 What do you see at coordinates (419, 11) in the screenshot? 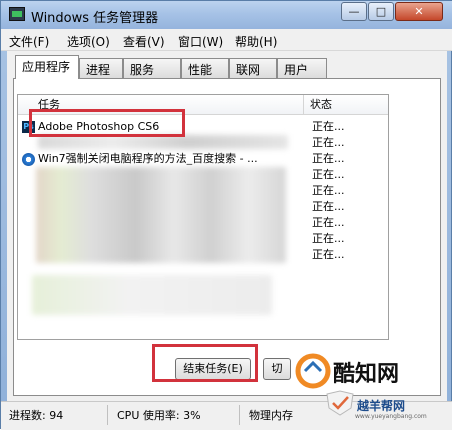
I see `close-button: ✕` at bounding box center [419, 11].